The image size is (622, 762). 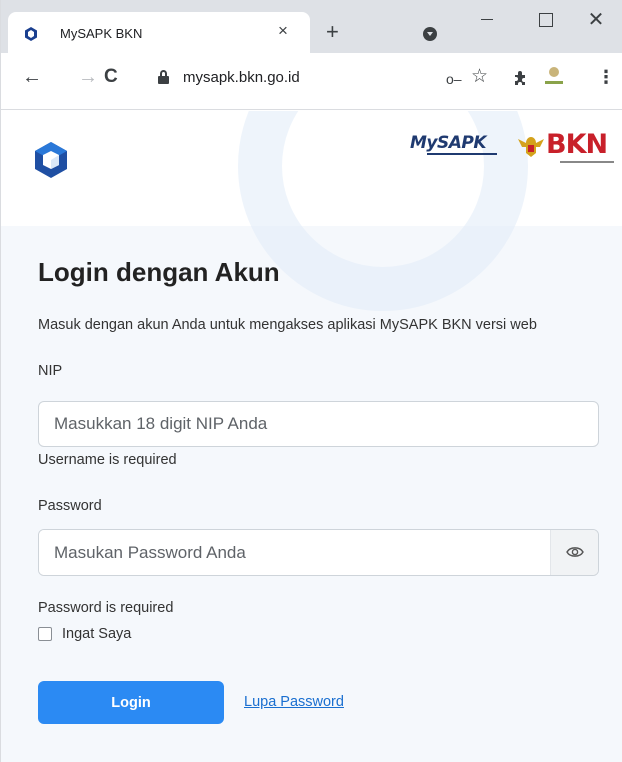 I want to click on window-border, so click(x=0, y=381).